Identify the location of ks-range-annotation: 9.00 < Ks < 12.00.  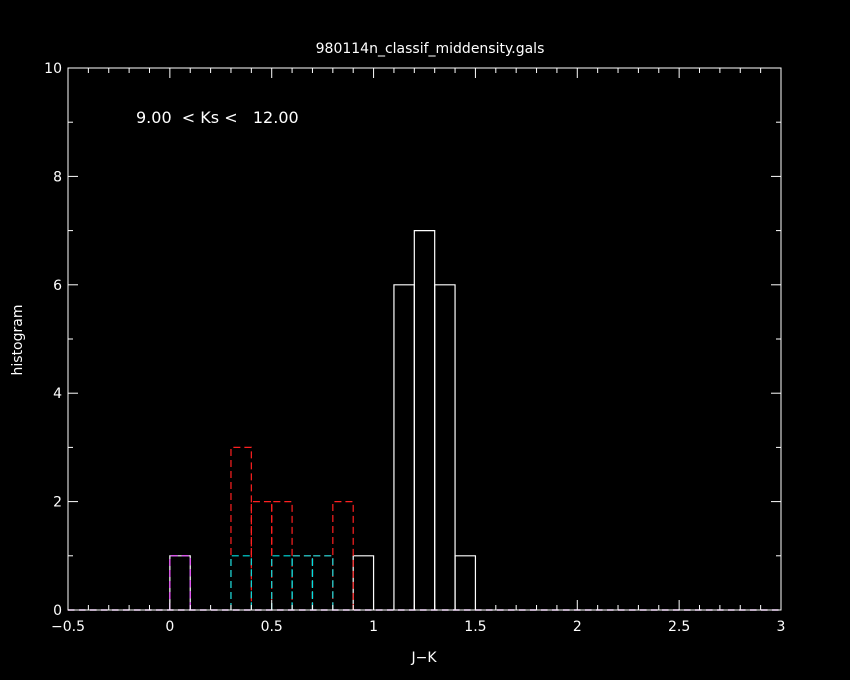
(217, 117).